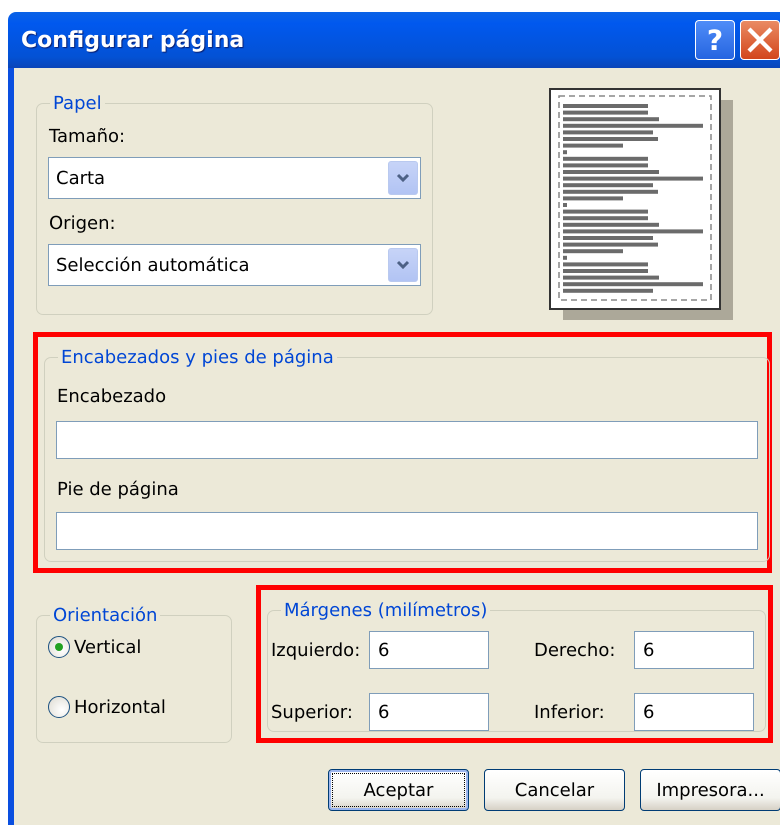 This screenshot has width=780, height=825. Describe the element at coordinates (133, 40) in the screenshot. I see `window-title: Configurar página` at that location.